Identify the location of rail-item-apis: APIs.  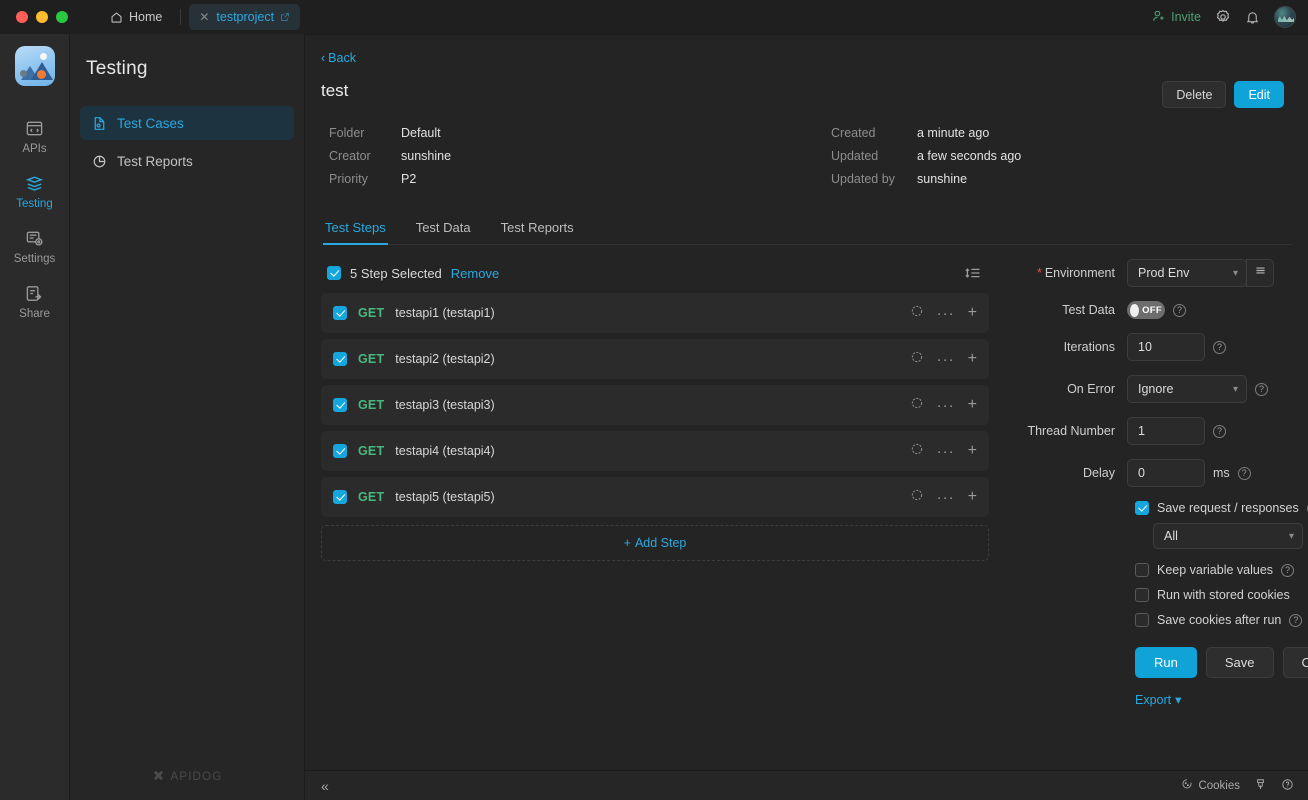
(34, 135).